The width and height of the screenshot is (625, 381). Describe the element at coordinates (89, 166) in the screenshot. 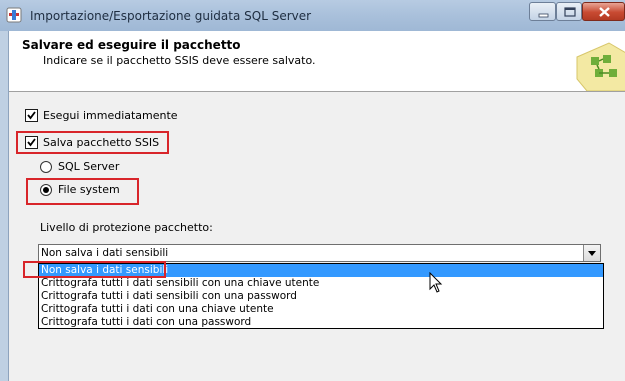

I see `sql-server-label: SQL Server` at that location.